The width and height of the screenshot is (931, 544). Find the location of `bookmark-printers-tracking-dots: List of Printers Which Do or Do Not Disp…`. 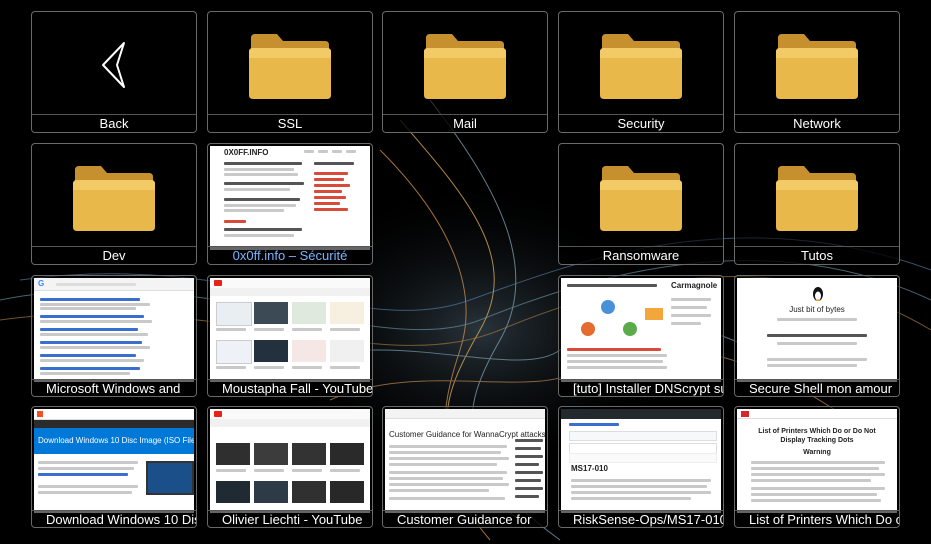

bookmark-printers-tracking-dots: List of Printers Which Do or Do Not Disp… is located at coordinates (817, 467).